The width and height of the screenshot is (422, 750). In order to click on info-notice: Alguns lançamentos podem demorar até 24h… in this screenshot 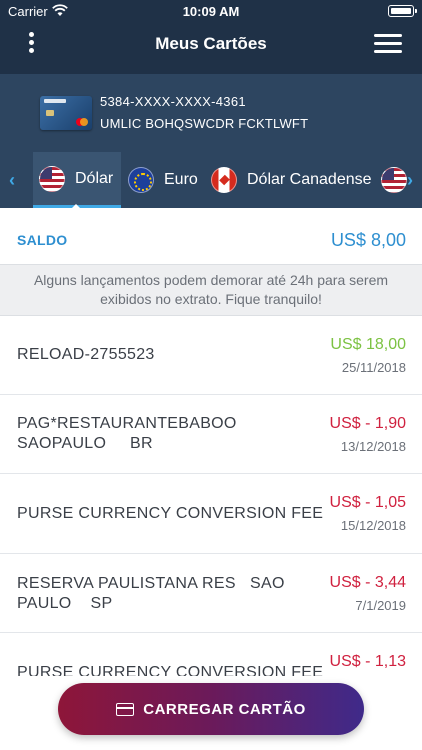, I will do `click(211, 290)`.